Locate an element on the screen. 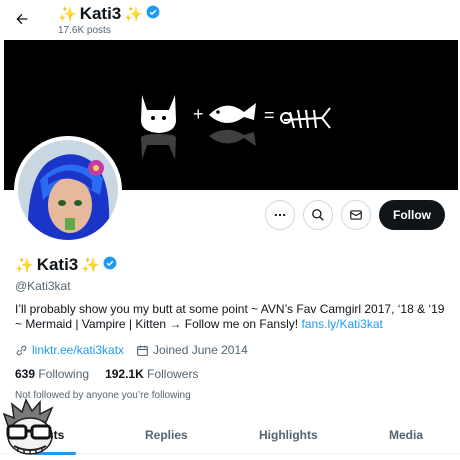 This screenshot has height=460, width=460. profile-avatar is located at coordinates (68, 190).